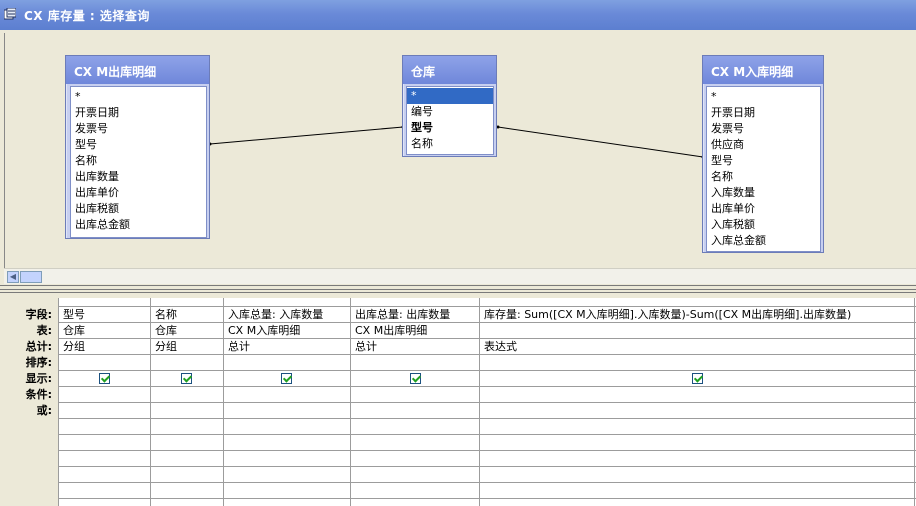 This screenshot has width=916, height=506. I want to click on row-label-total: 总计:, so click(38, 346).